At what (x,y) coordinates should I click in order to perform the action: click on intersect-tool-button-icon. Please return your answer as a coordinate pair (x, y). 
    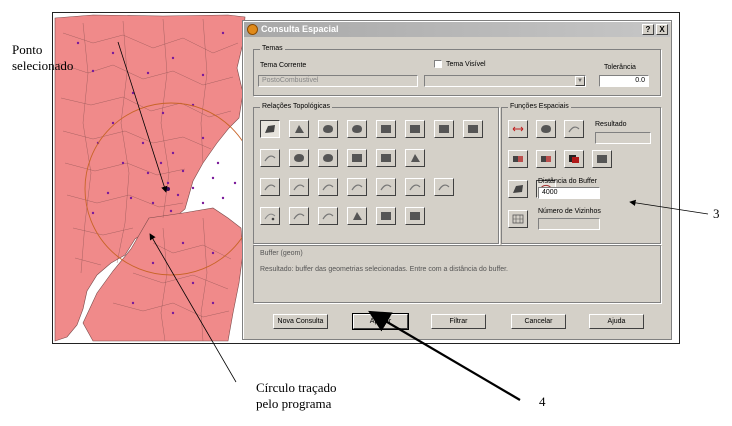
    Looking at the image, I should click on (518, 159).